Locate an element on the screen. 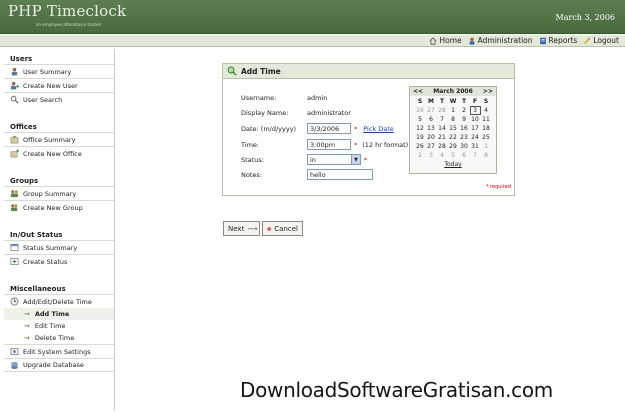 The image size is (625, 414). calendar-month-title: March 2006 is located at coordinates (453, 91).